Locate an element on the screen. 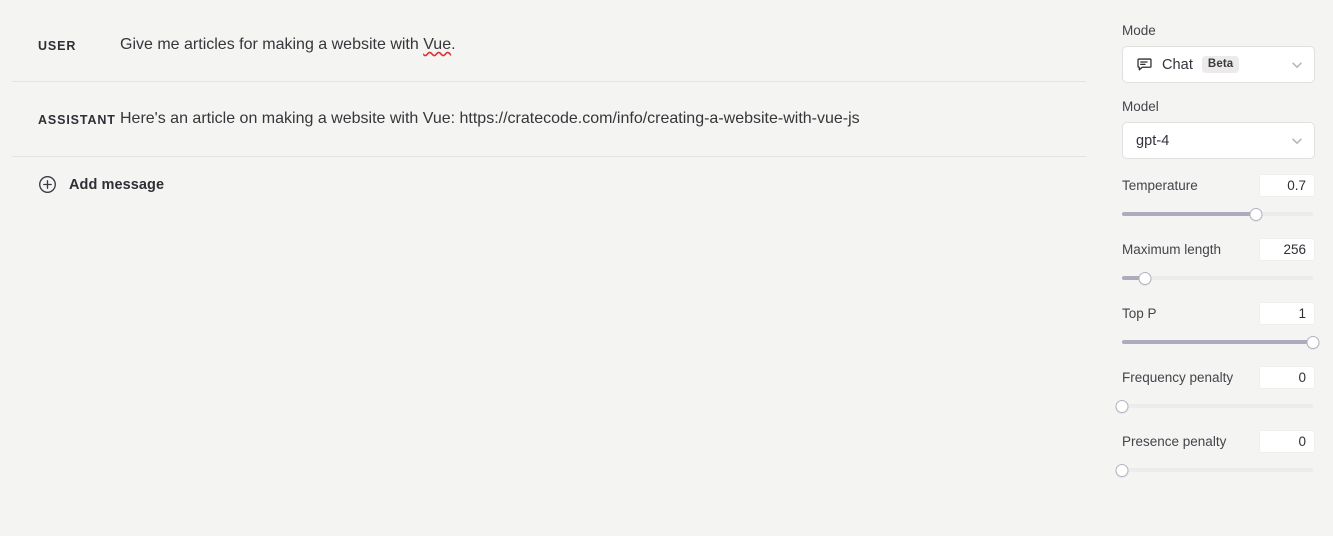  mode-beta-badge: Beta is located at coordinates (1220, 64).